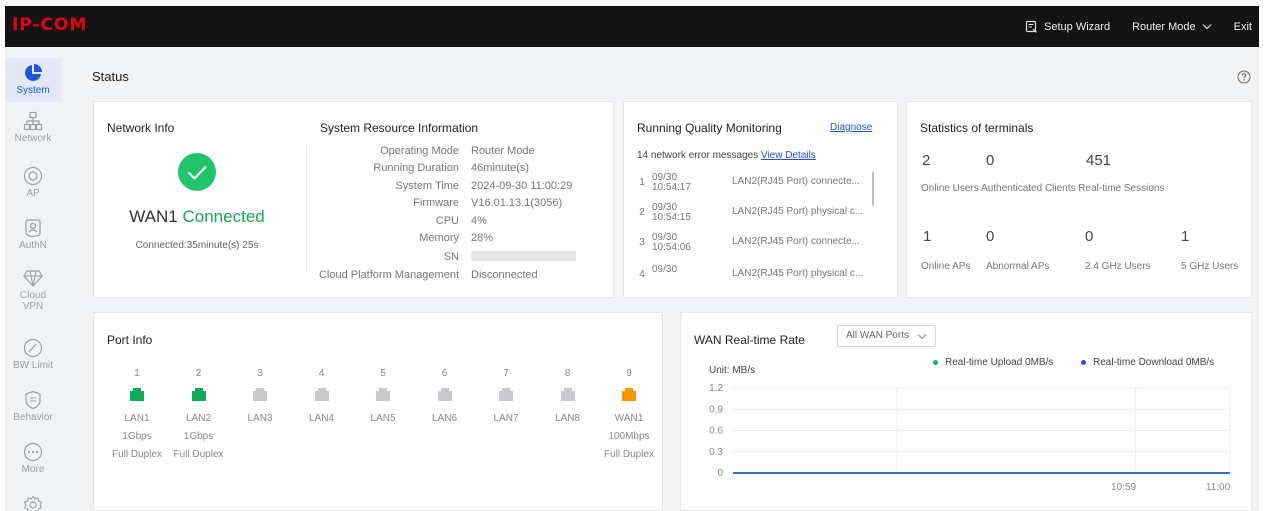 This screenshot has width=1264, height=511. I want to click on kv-value: 2024-09-30 11:00:29, so click(522, 186).